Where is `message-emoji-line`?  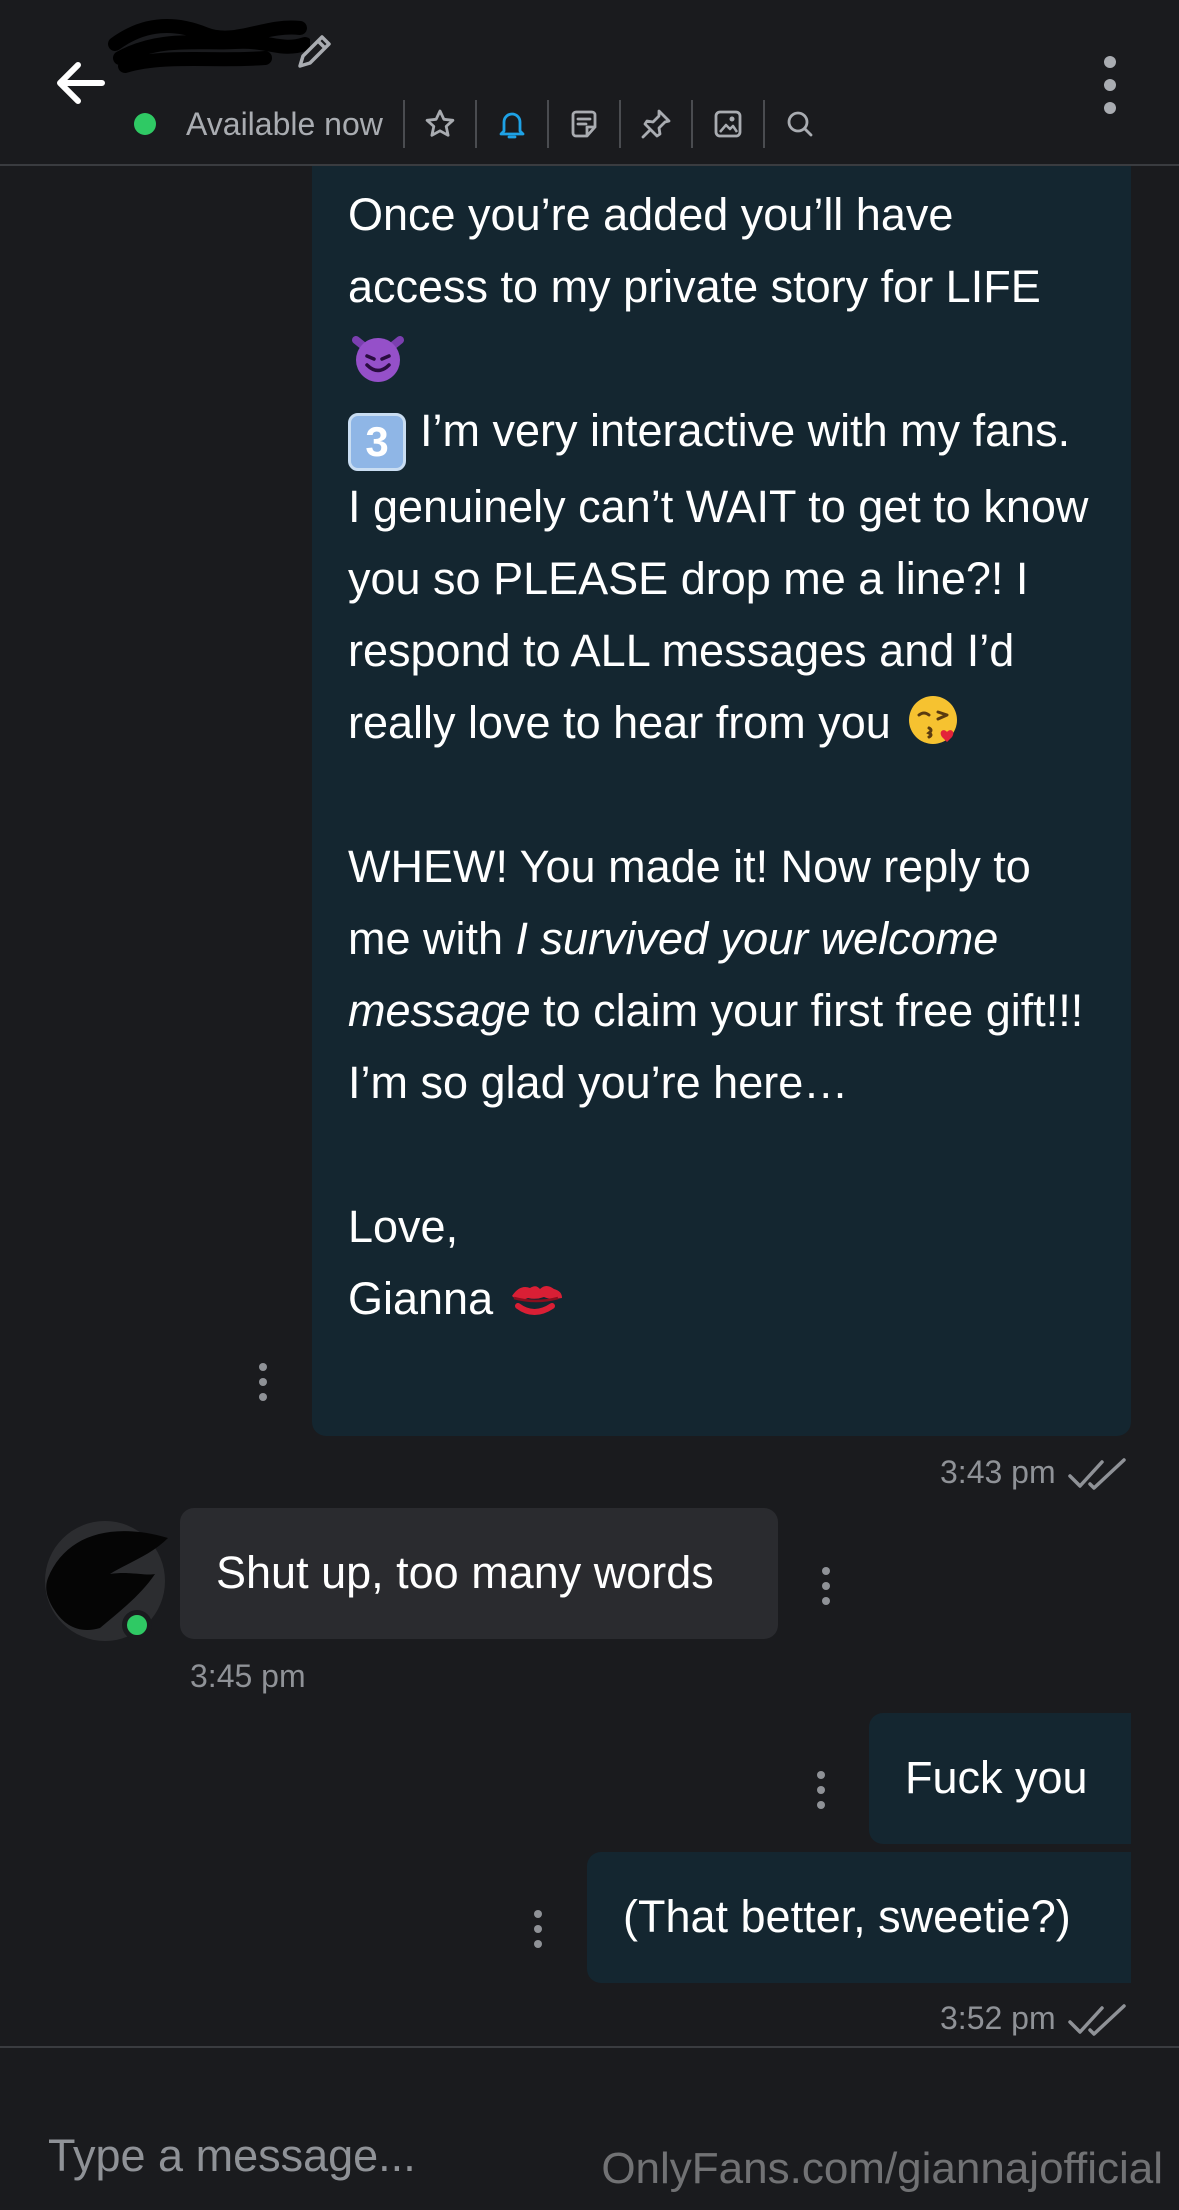 message-emoji-line is located at coordinates (721, 359).